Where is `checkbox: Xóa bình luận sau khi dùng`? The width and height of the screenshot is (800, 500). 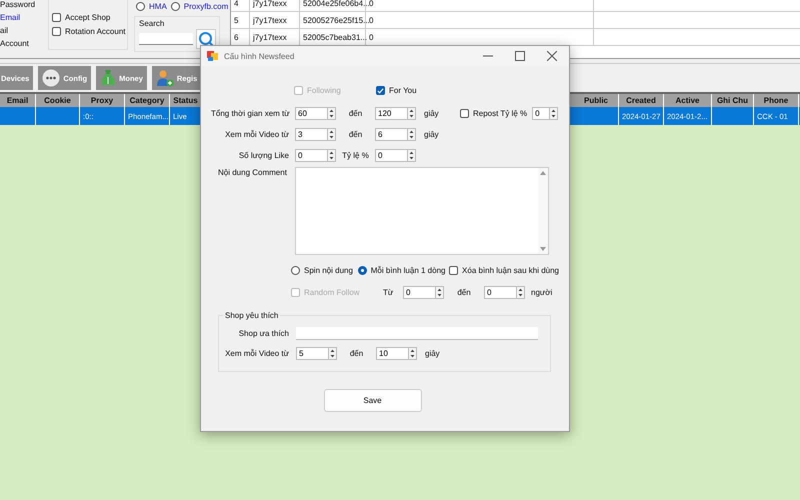
checkbox: Xóa bình luận sau khi dùng is located at coordinates (504, 270).